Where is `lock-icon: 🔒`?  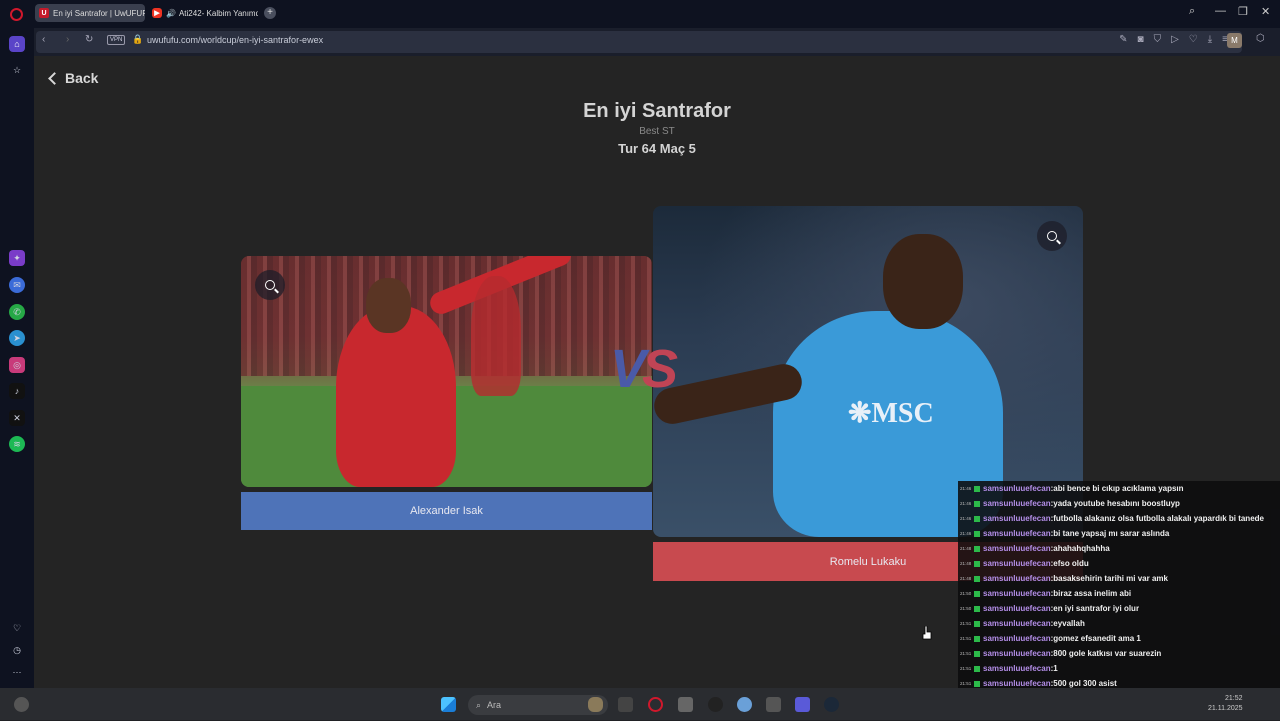 lock-icon: 🔒 is located at coordinates (137, 39).